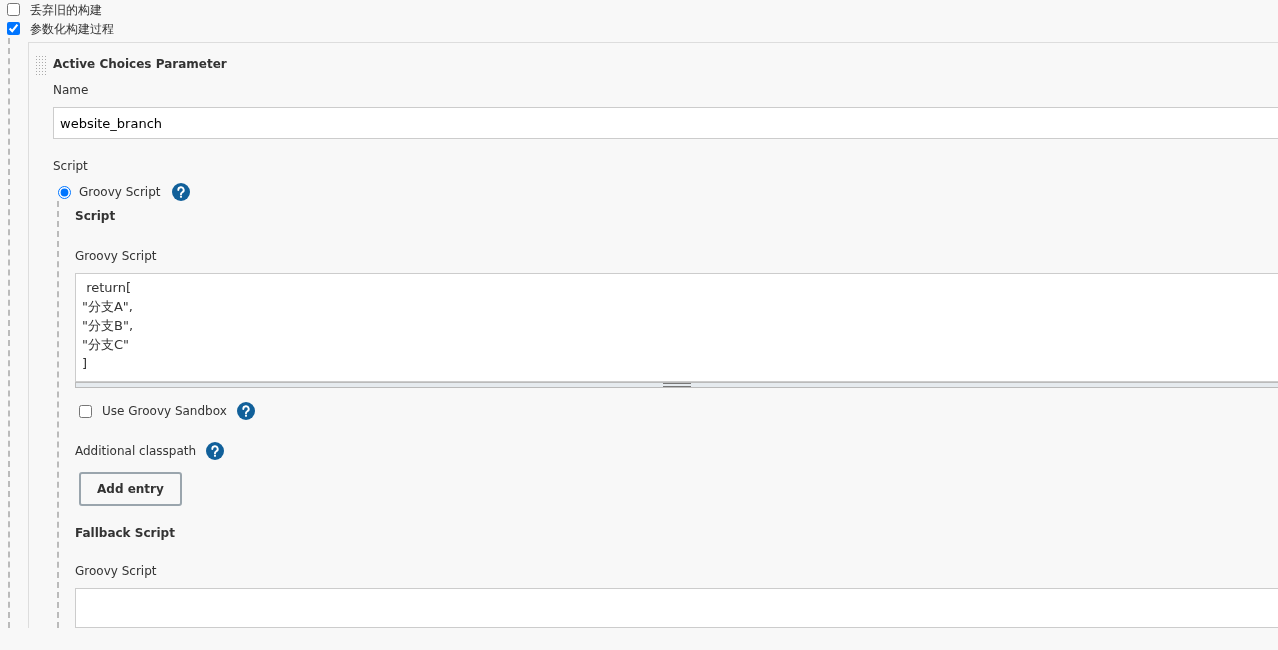 This screenshot has width=1278, height=650. Describe the element at coordinates (125, 533) in the screenshot. I see `section-title: Fallback Script` at that location.